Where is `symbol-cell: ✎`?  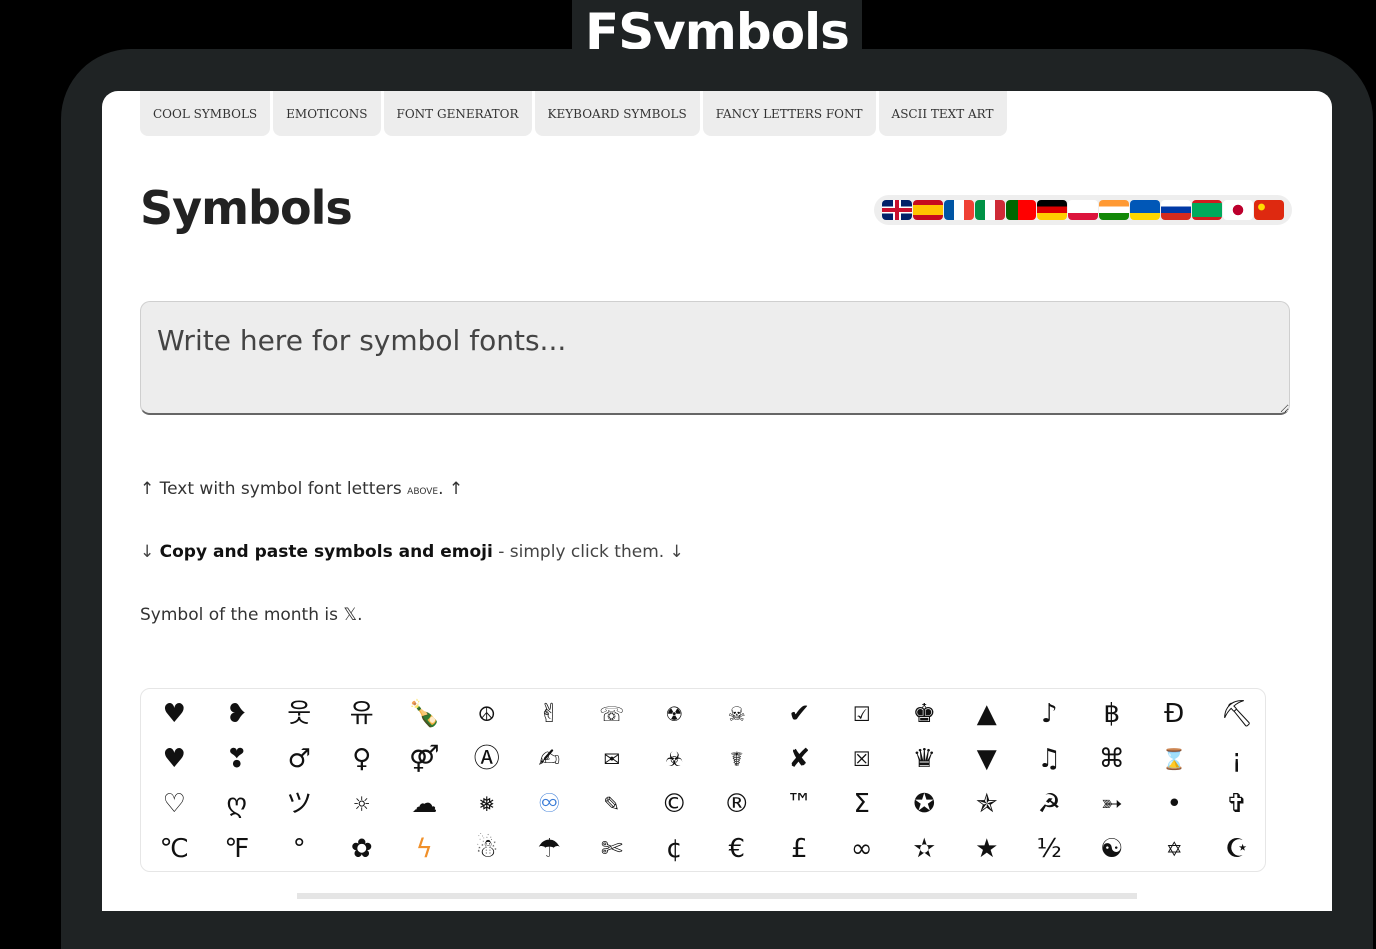
symbol-cell: ✎ is located at coordinates (612, 803).